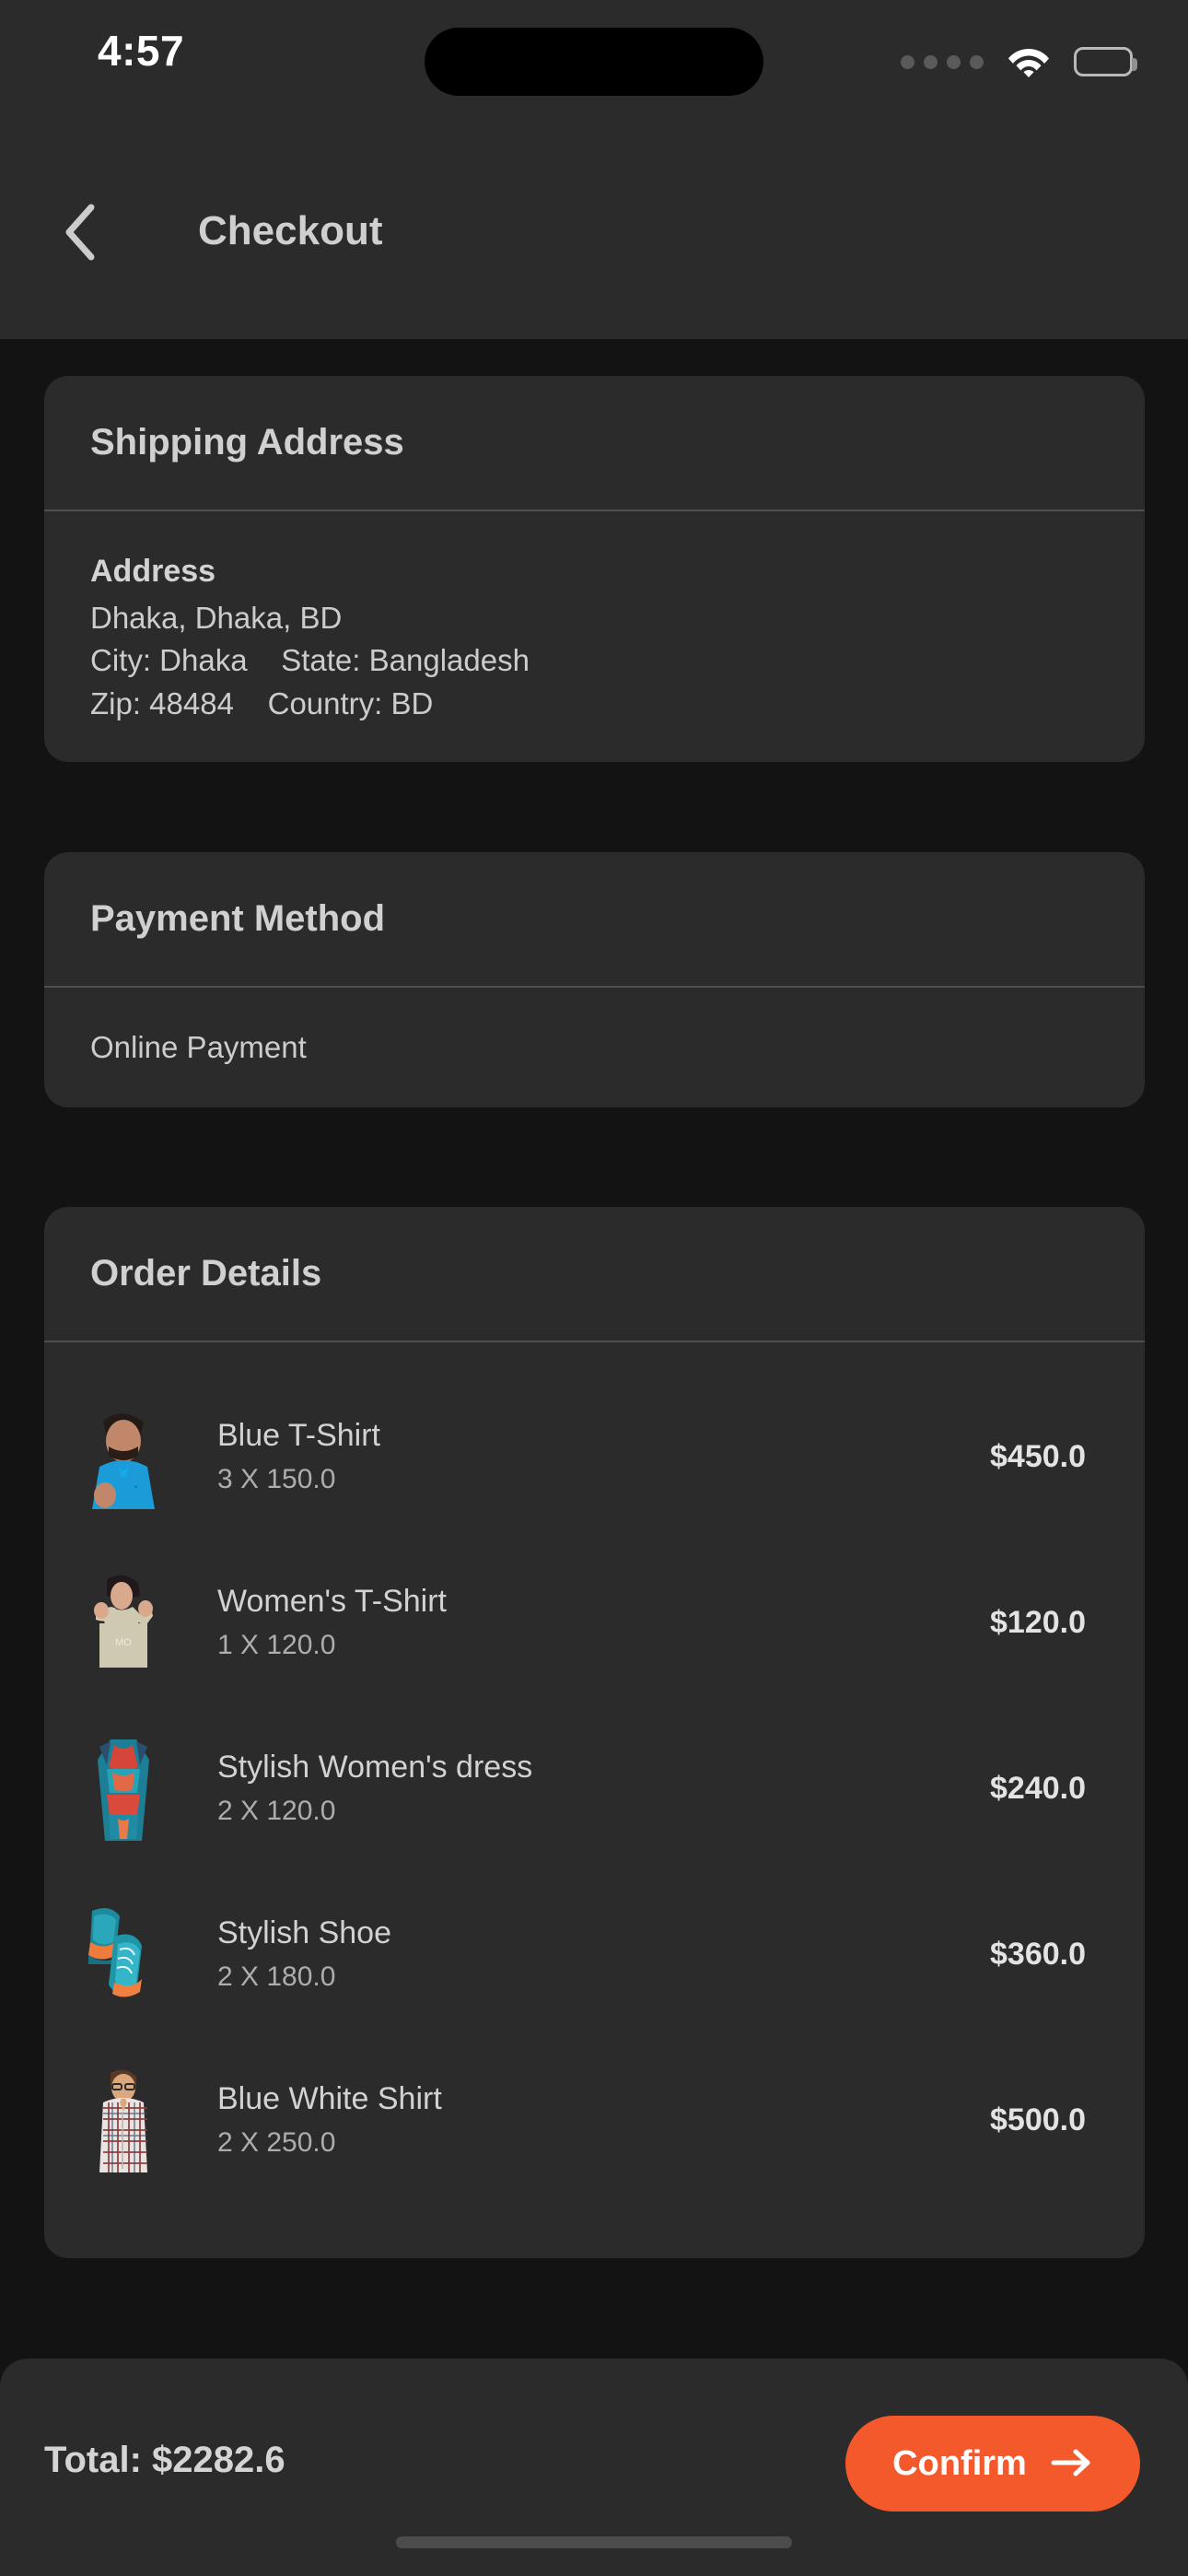 The image size is (1188, 2576). What do you see at coordinates (276, 1645) in the screenshot?
I see `order-item-quantity: 1 X 120.0` at bounding box center [276, 1645].